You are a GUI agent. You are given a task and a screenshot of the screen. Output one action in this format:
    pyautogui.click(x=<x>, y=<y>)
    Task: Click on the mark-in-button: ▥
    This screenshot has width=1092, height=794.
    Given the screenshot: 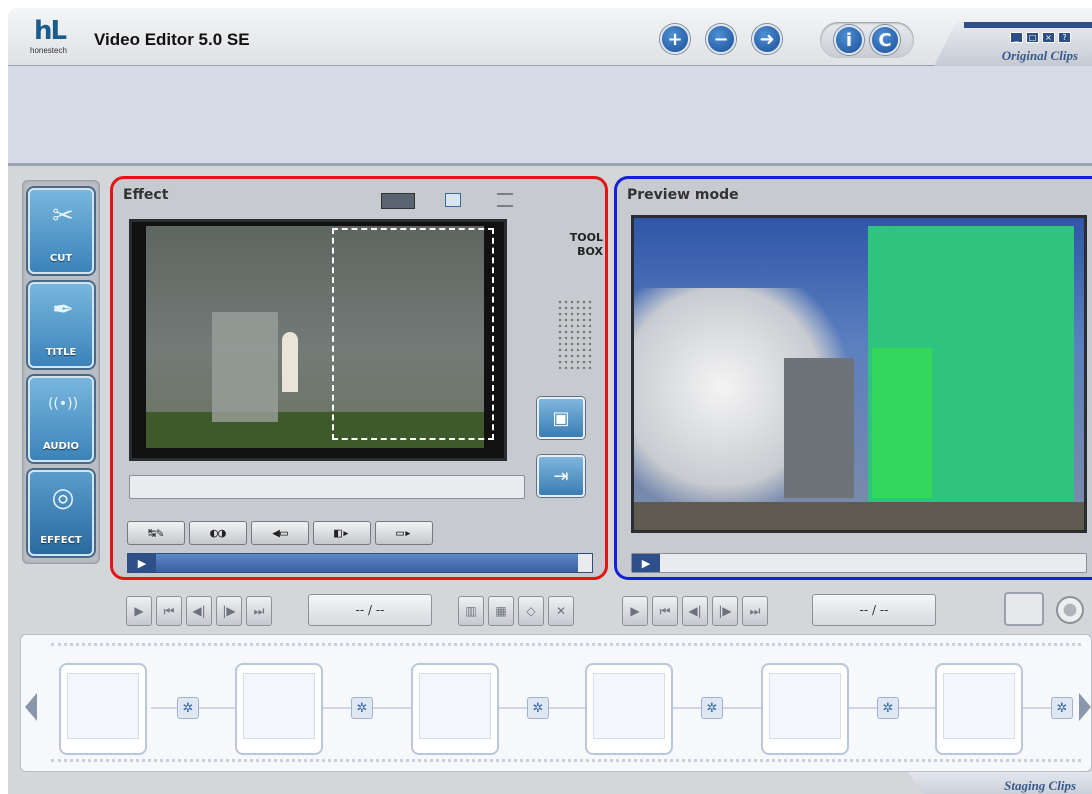 What is the action you would take?
    pyautogui.click(x=471, y=611)
    